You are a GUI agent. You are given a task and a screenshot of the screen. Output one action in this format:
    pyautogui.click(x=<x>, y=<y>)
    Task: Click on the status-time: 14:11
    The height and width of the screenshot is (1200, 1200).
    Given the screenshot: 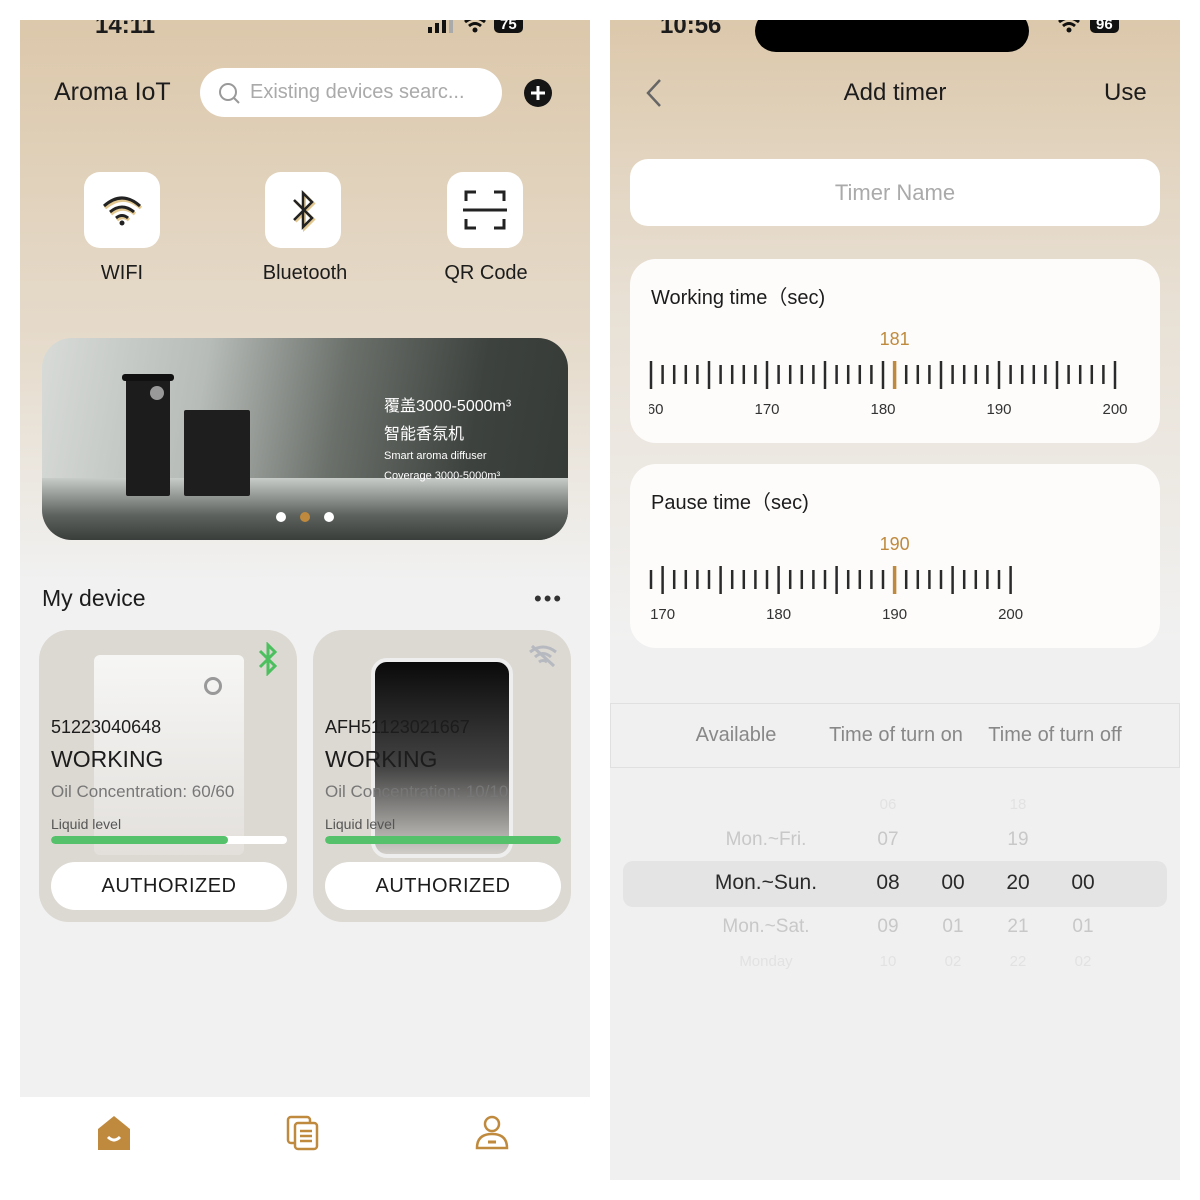 What is the action you would take?
    pyautogui.click(x=125, y=29)
    